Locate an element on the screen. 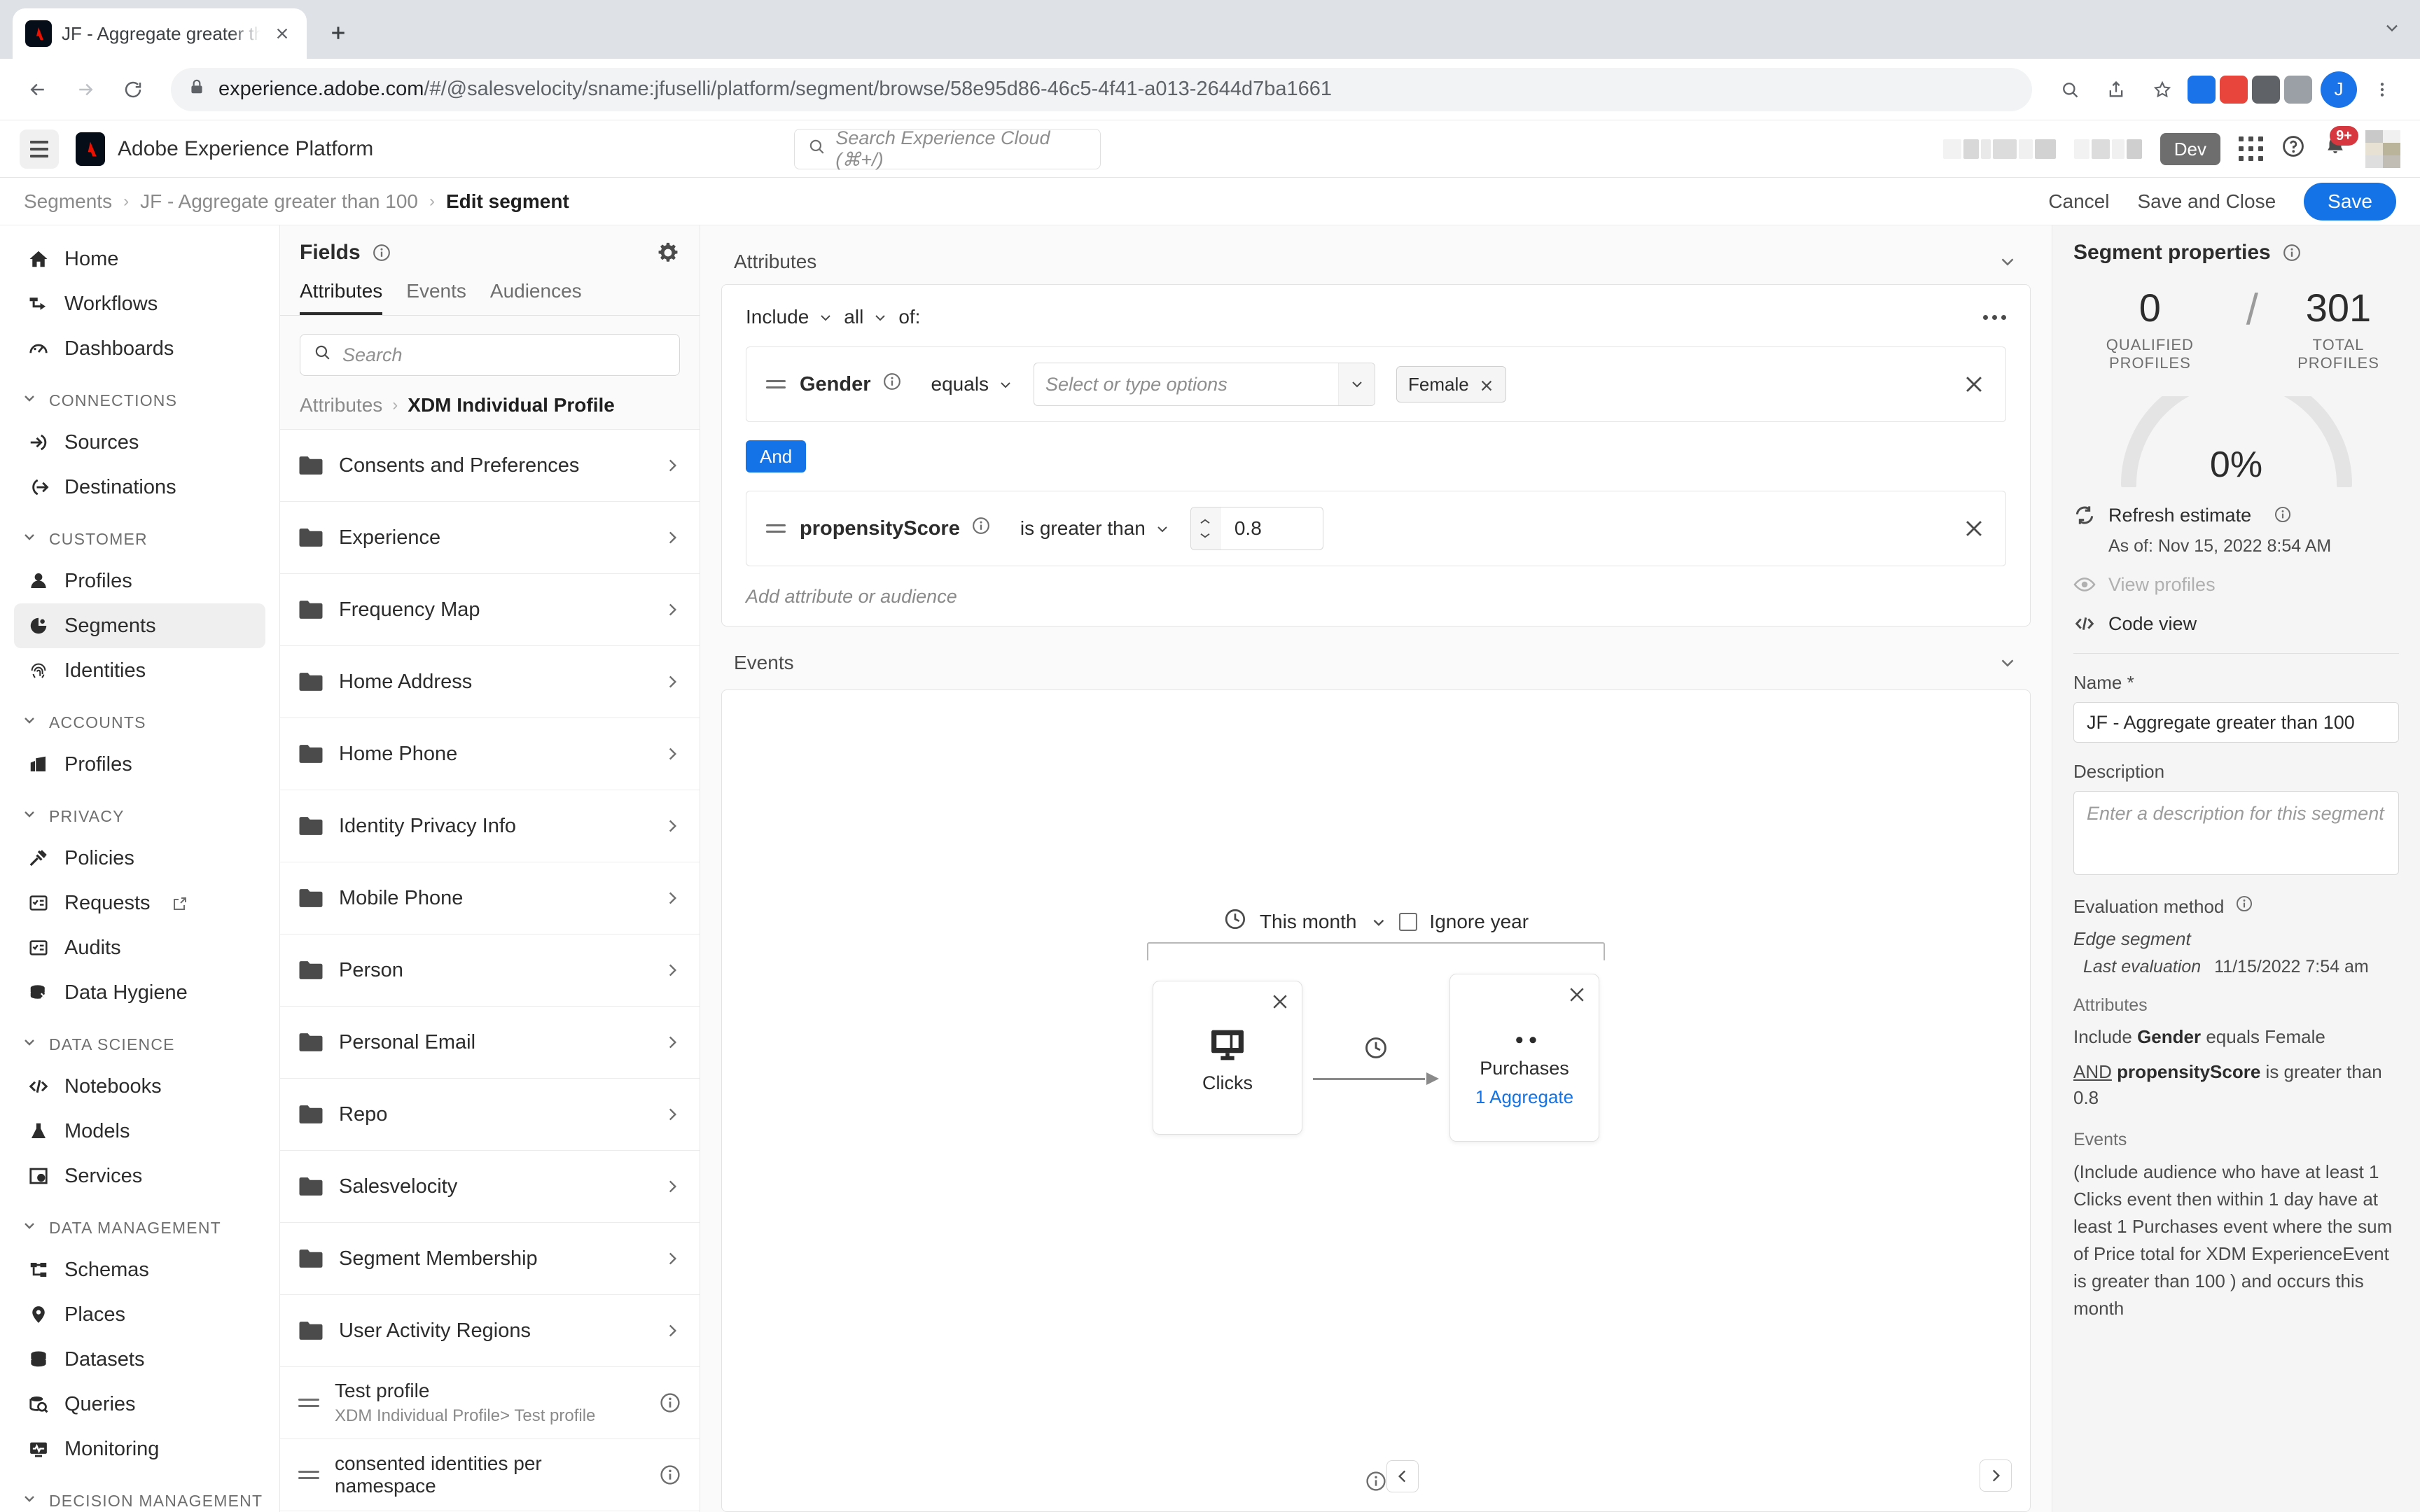 Image resolution: width=2420 pixels, height=1512 pixels. event-node-clicks: Clicks is located at coordinates (1227, 1058).